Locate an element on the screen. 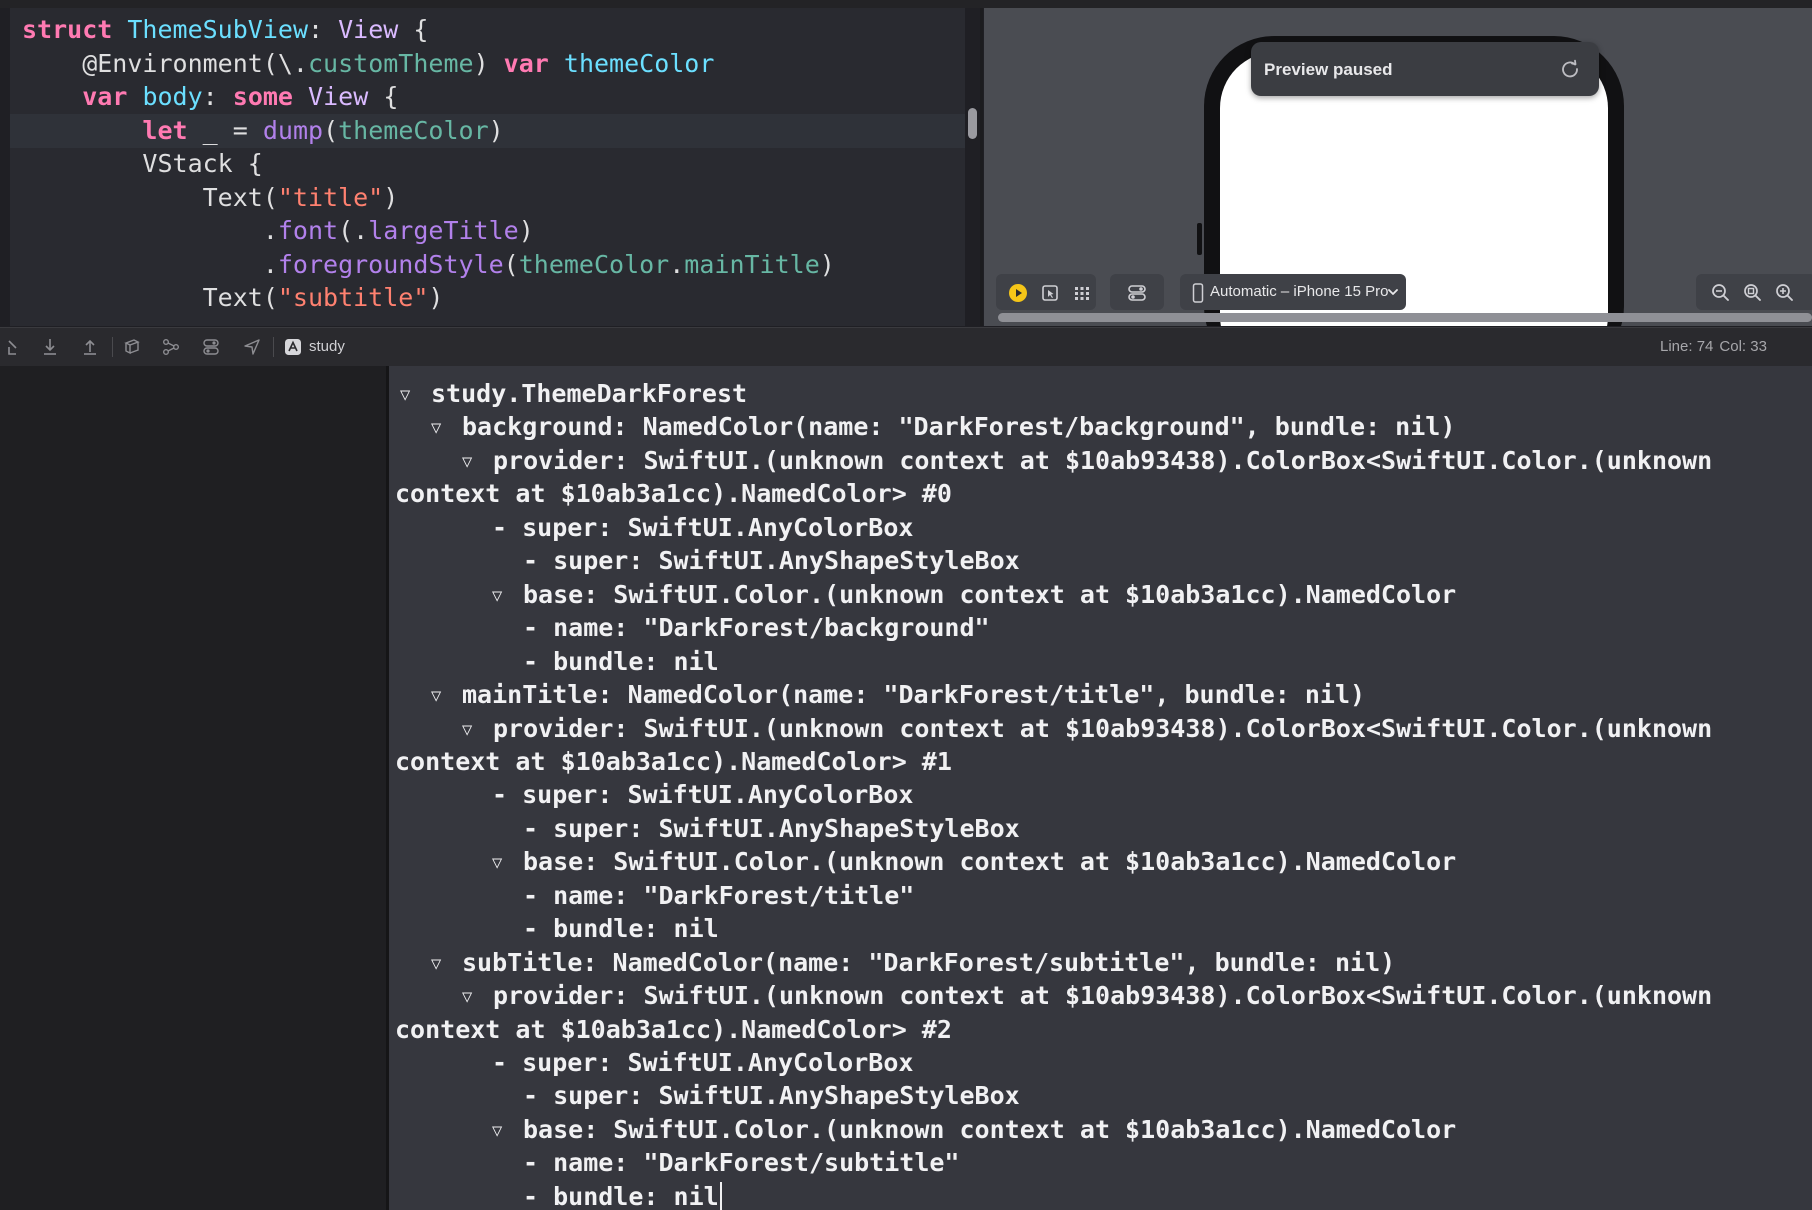 This screenshot has width=1812, height=1210. device-side-button is located at coordinates (1199, 239).